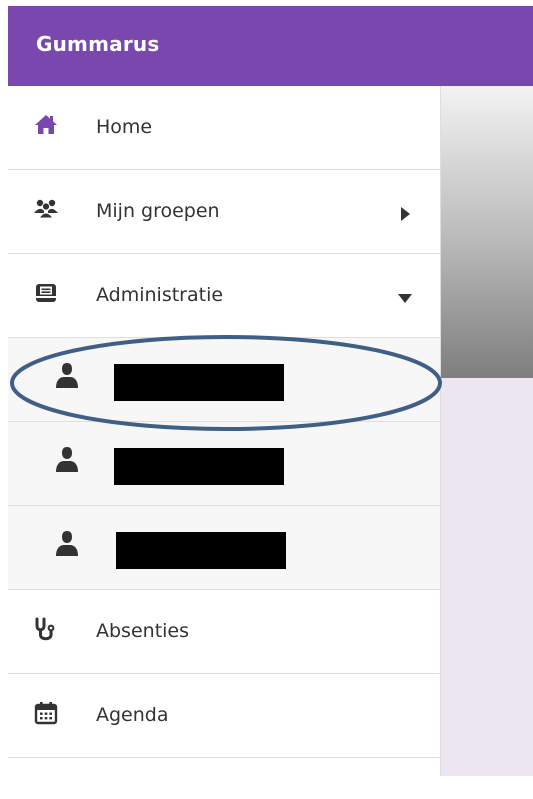 This screenshot has width=533, height=799. Describe the element at coordinates (132, 715) in the screenshot. I see `sidebar-item-label: Agenda` at that location.